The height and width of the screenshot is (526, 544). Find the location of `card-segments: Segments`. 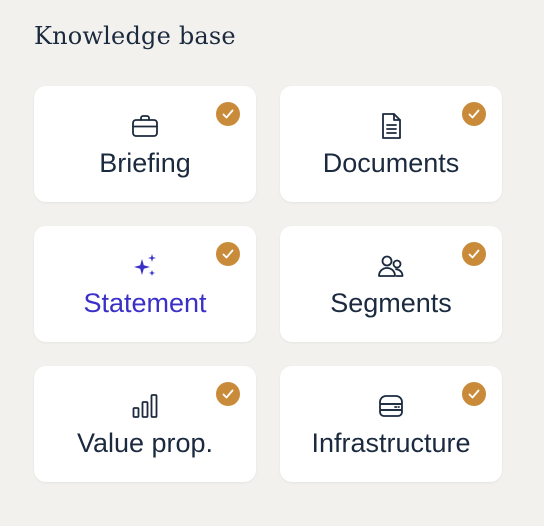

card-segments: Segments is located at coordinates (391, 284).